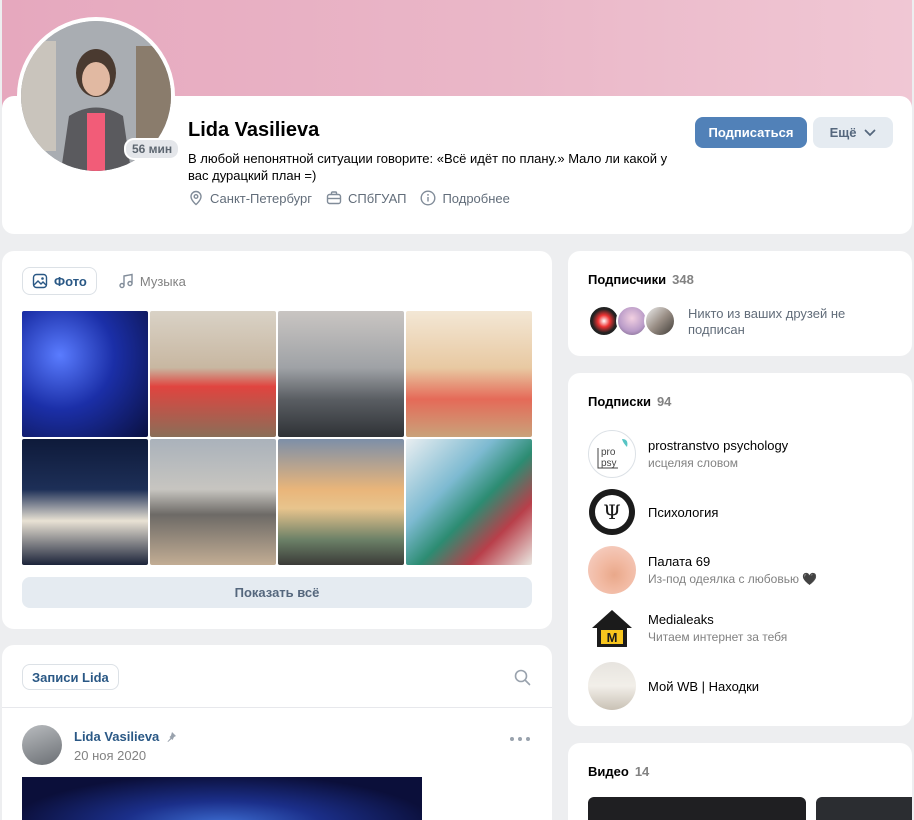 The height and width of the screenshot is (820, 914). I want to click on svg-text: M, so click(612, 637).